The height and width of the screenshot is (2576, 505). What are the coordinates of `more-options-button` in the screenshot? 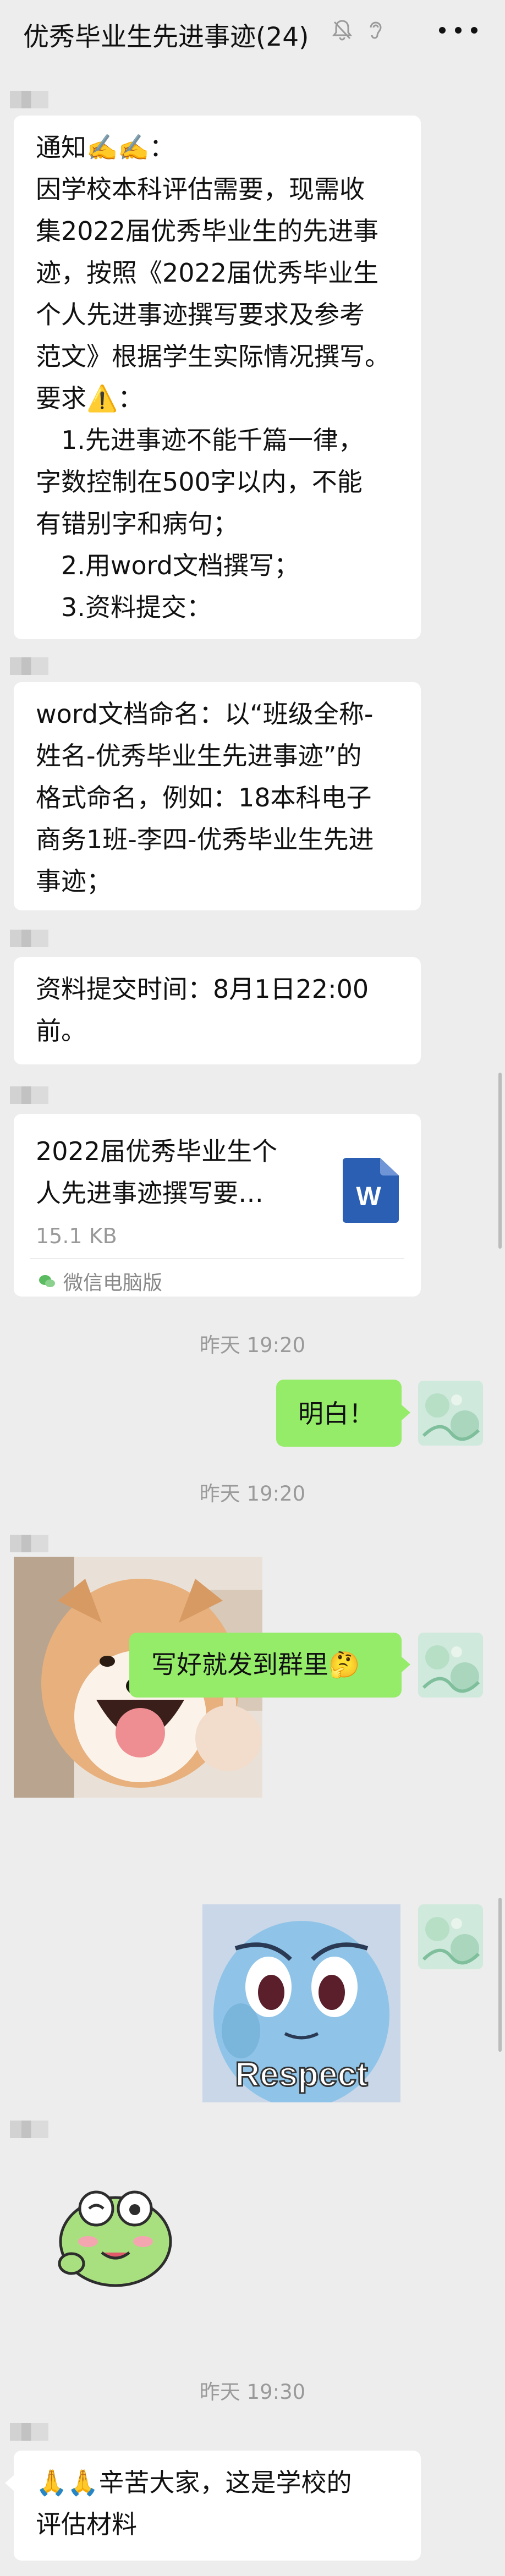 It's located at (458, 30).